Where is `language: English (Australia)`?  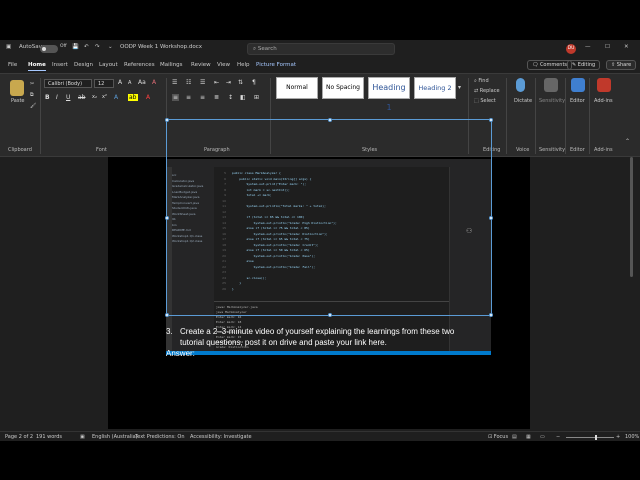 language: English (Australia) is located at coordinates (115, 437).